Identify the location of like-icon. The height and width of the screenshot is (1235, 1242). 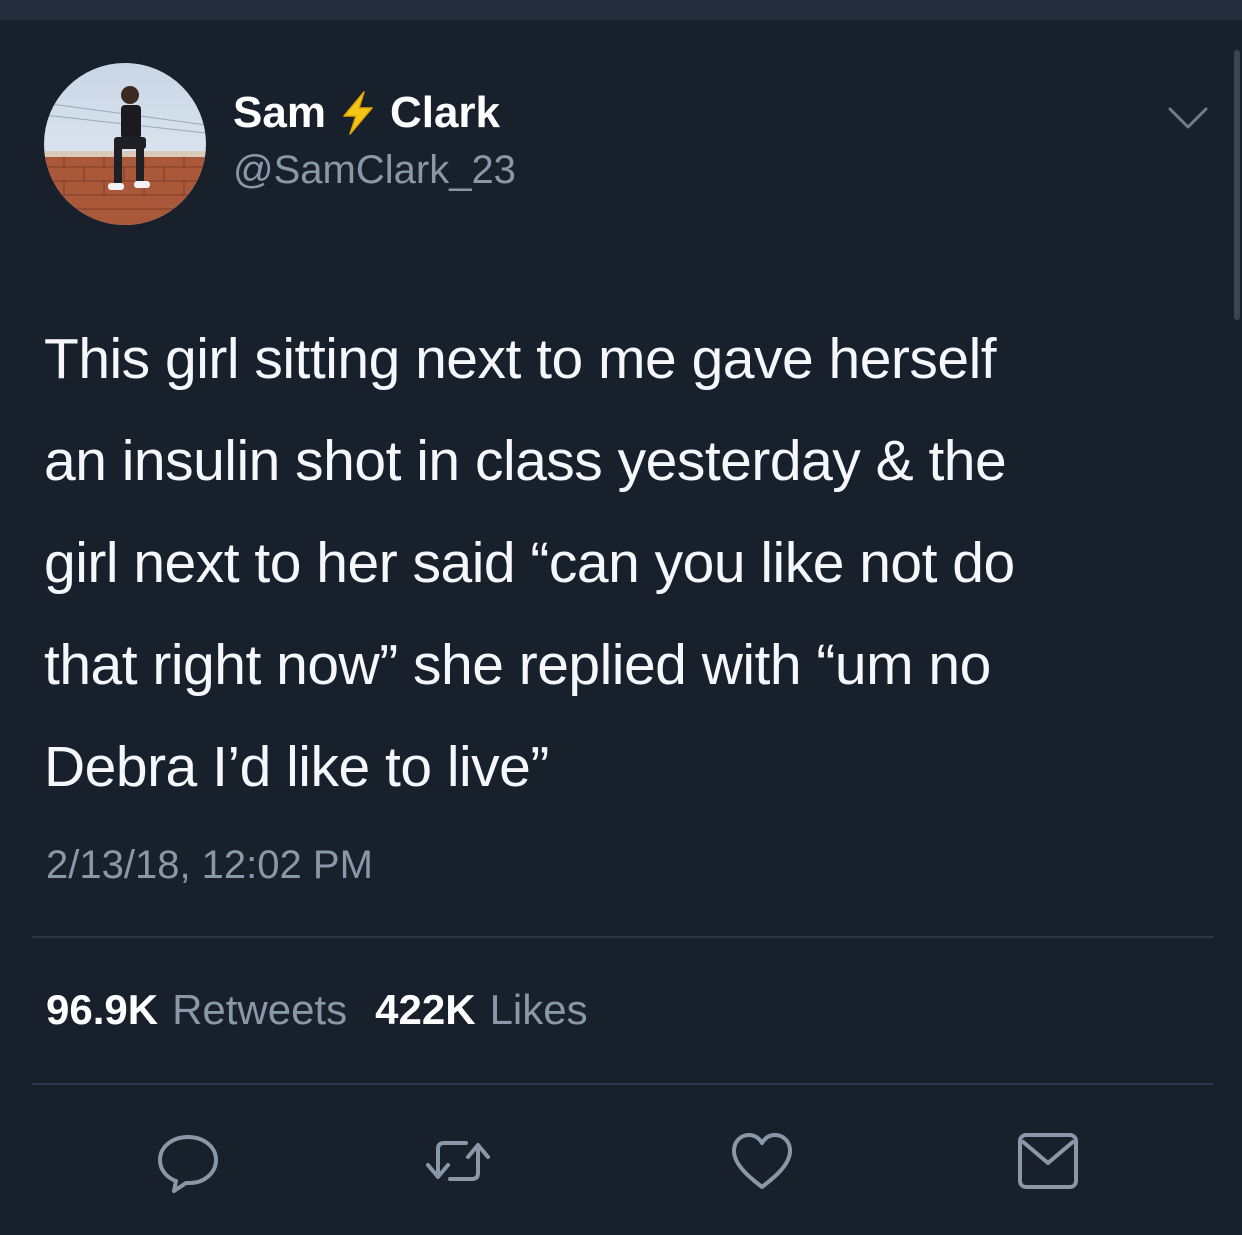
(762, 1161).